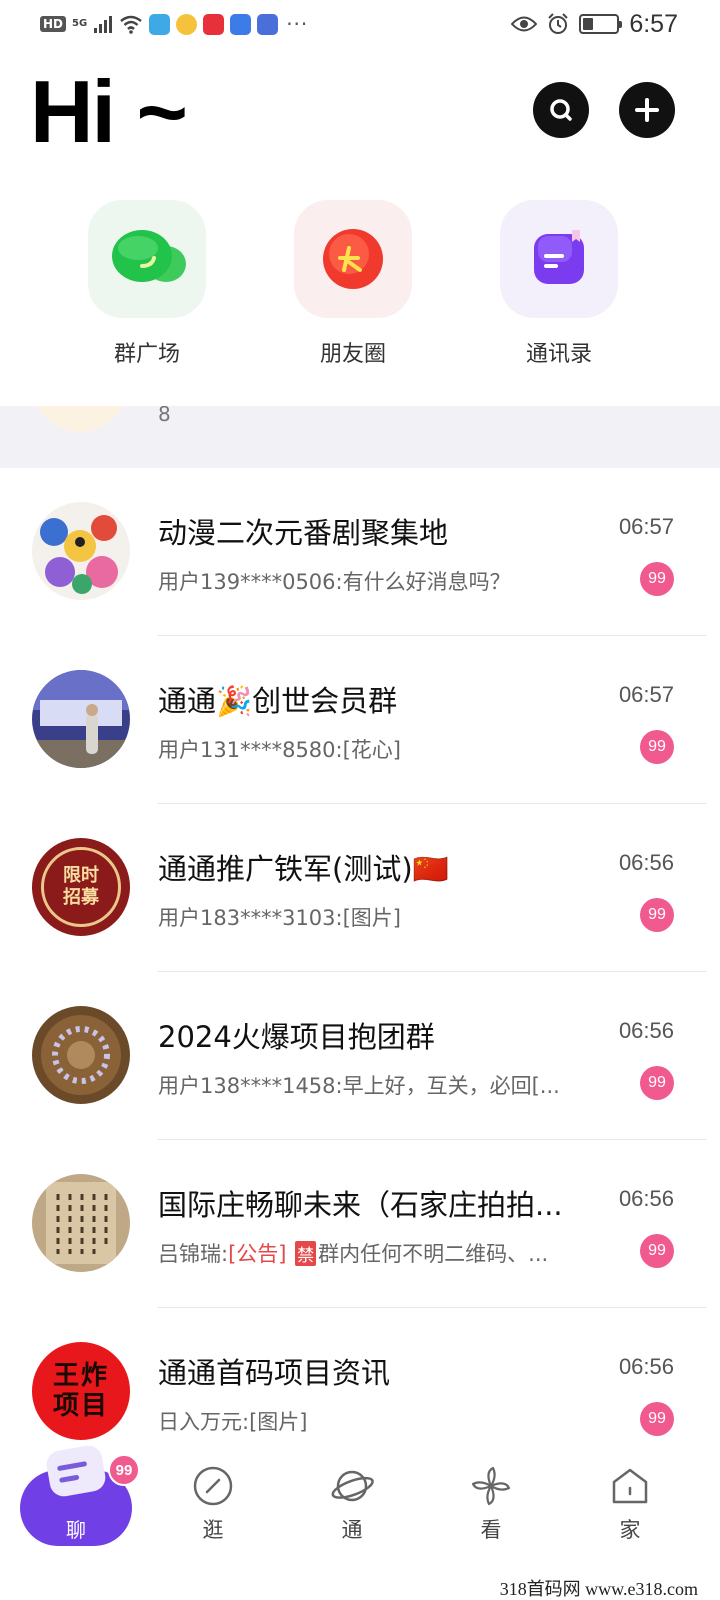 Image resolution: width=720 pixels, height=1600 pixels. I want to click on search-icon, so click(561, 110).